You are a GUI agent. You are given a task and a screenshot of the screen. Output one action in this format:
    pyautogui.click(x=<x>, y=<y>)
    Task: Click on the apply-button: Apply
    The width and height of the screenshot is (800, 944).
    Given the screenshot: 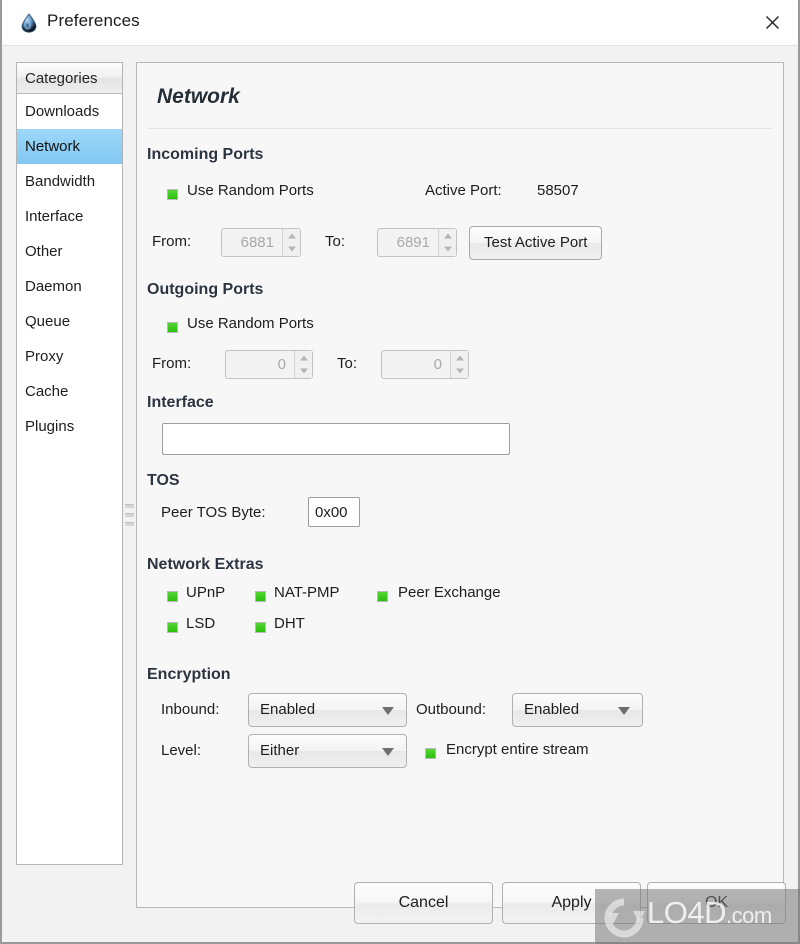 What is the action you would take?
    pyautogui.click(x=571, y=903)
    